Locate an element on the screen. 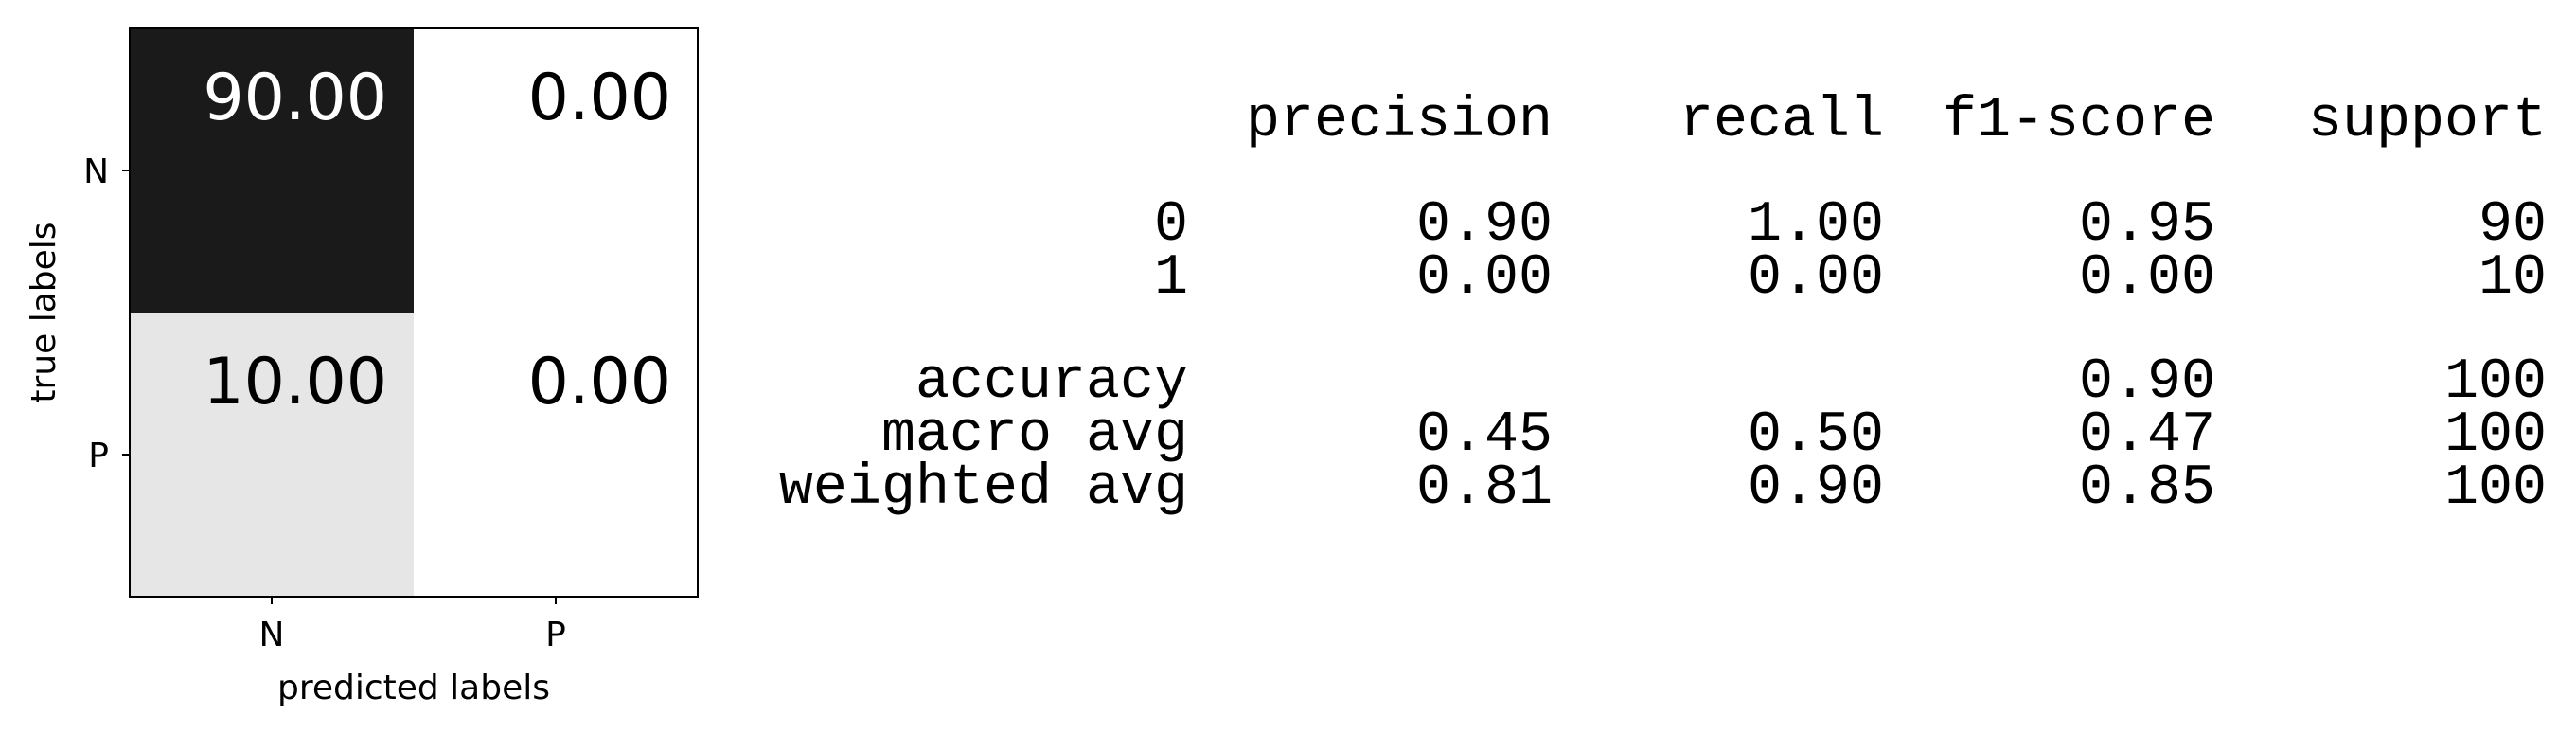 The image size is (2576, 733). report-cell: 10 is located at coordinates (2513, 278).